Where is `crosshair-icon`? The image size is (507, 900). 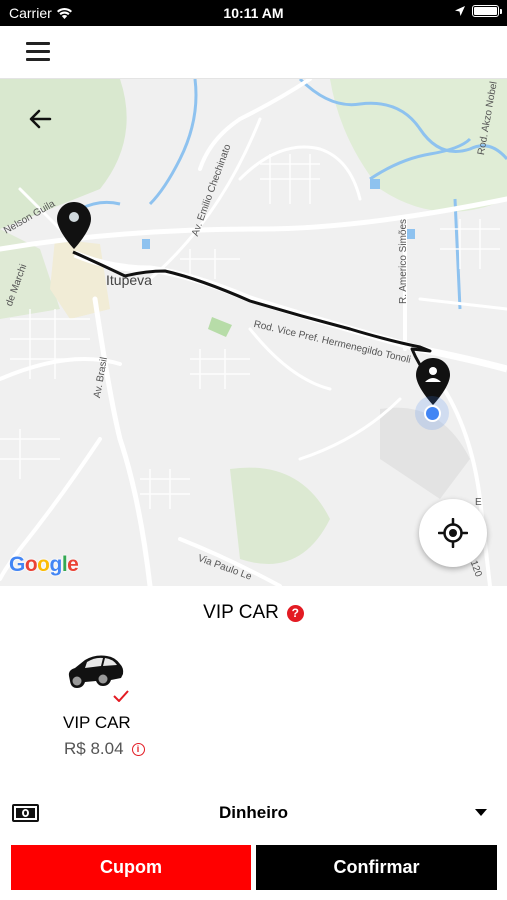 crosshair-icon is located at coordinates (453, 533).